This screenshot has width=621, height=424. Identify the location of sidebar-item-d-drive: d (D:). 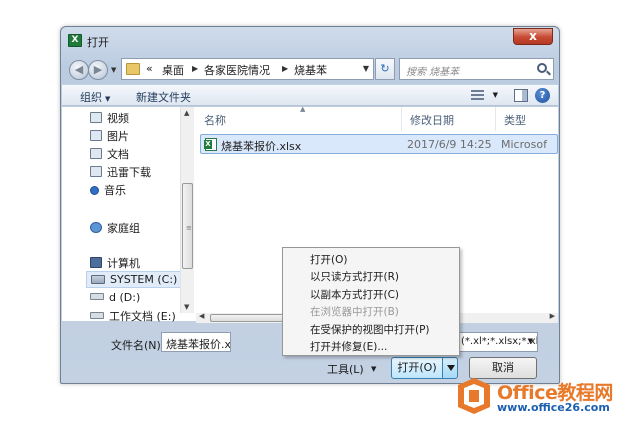
(115, 297).